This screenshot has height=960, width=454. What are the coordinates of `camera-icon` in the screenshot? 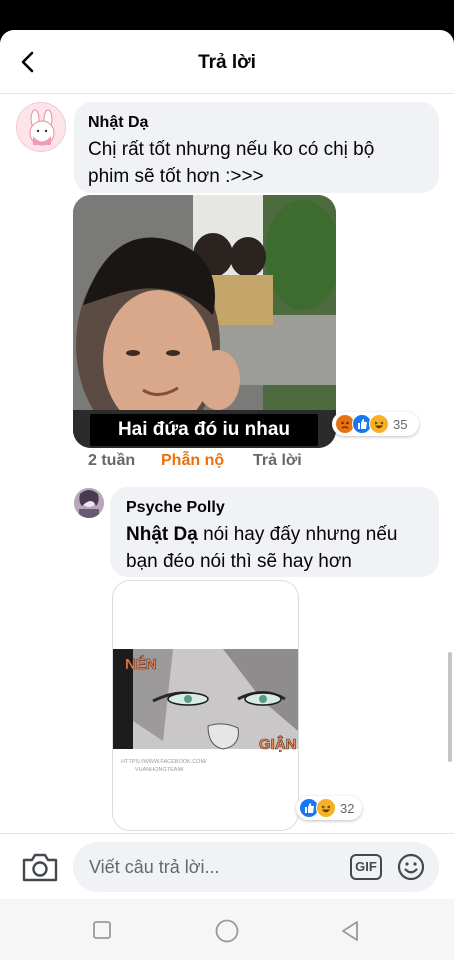 It's located at (40, 867).